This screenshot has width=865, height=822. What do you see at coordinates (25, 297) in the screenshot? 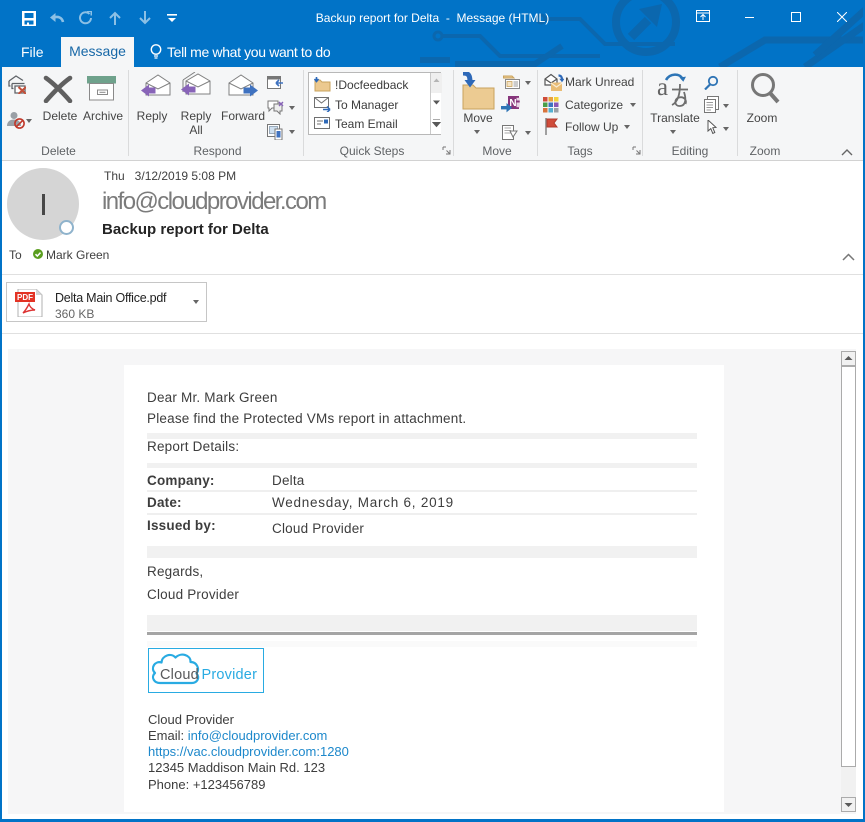
I see `svg-text: PDF` at bounding box center [25, 297].